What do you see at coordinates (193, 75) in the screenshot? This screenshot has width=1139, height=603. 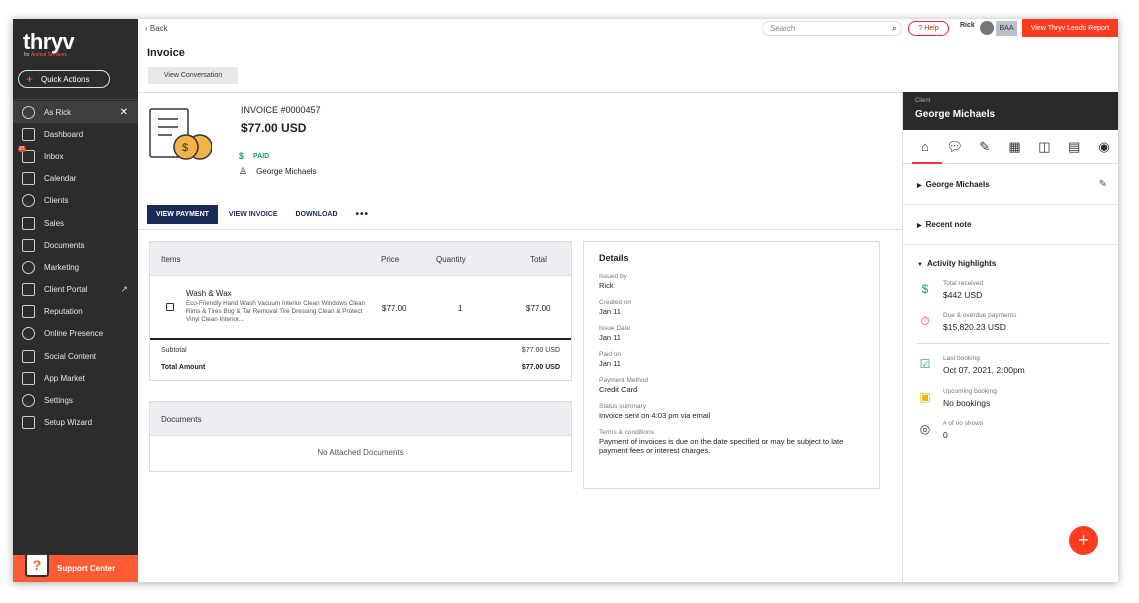 I see `view-conversation-button: View Conversation` at bounding box center [193, 75].